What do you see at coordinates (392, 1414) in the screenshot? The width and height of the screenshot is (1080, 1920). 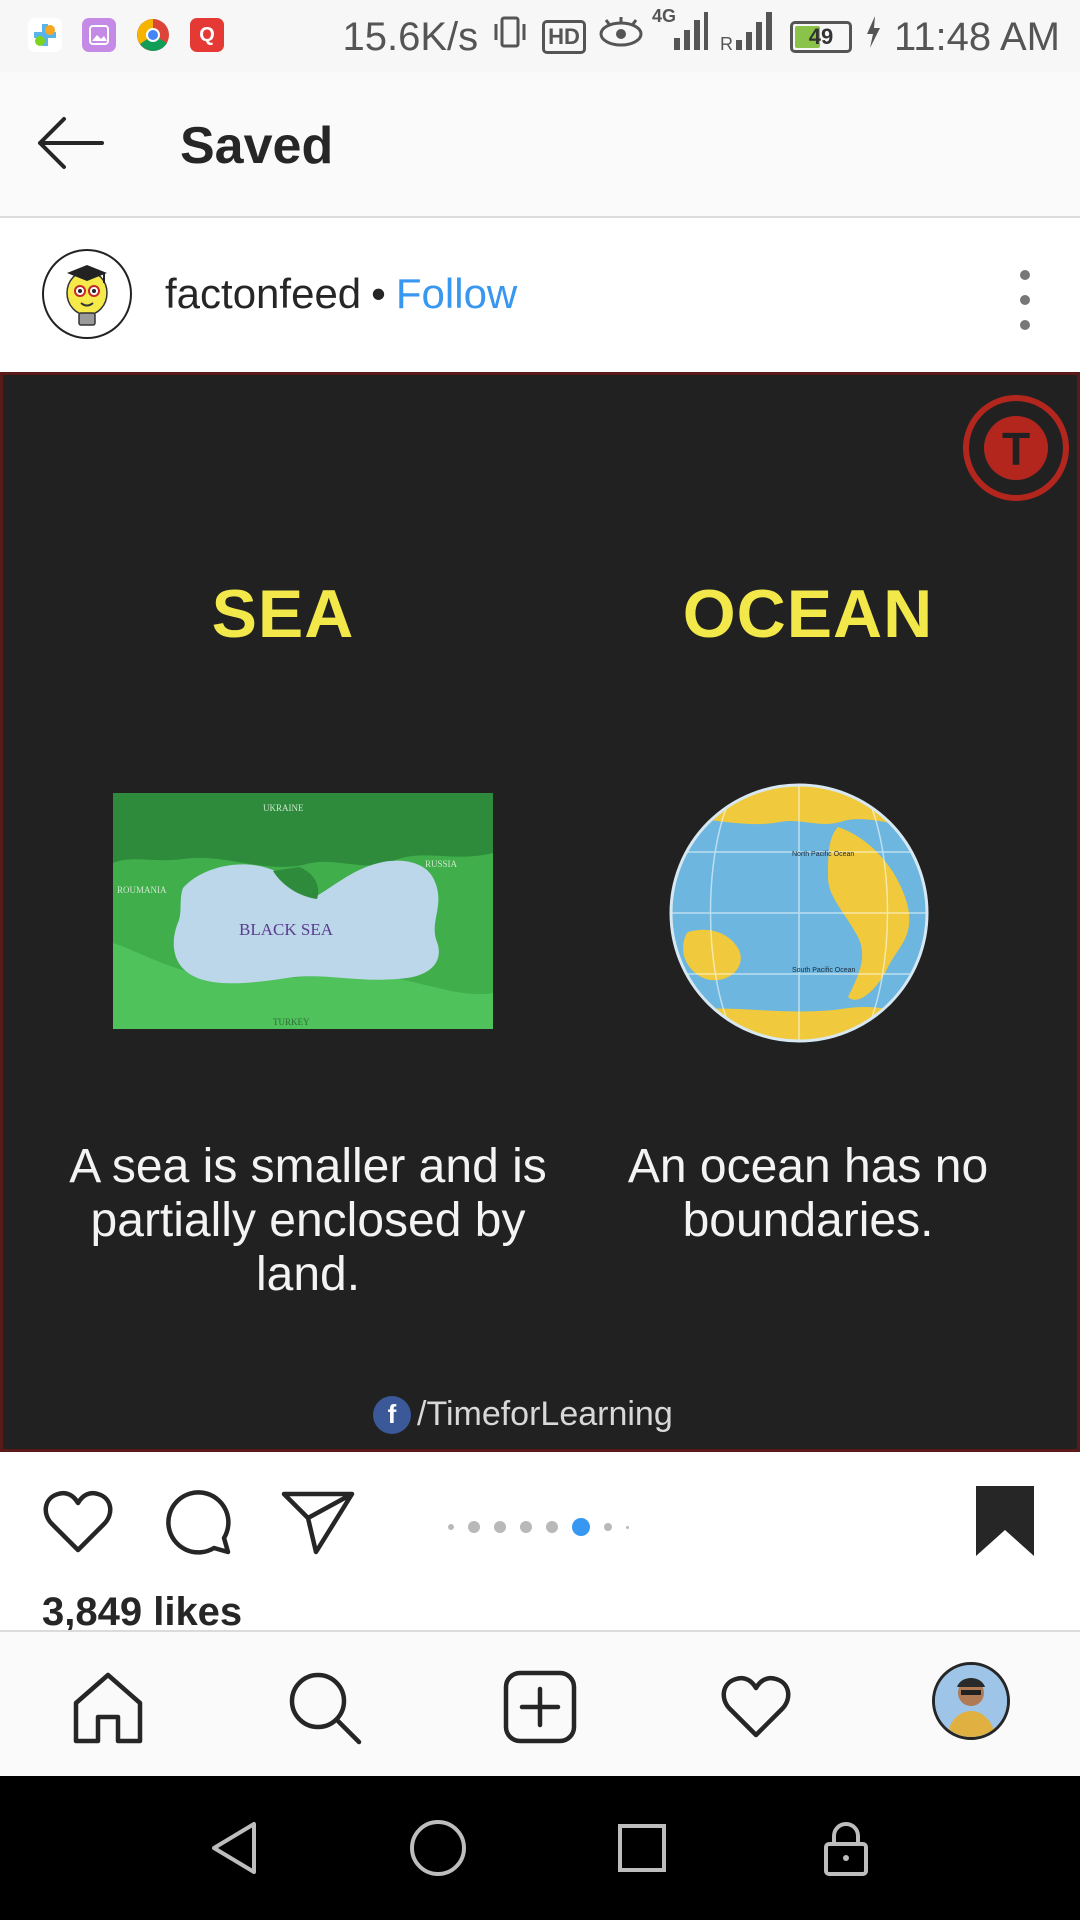 I see `facebook-icon: f` at bounding box center [392, 1414].